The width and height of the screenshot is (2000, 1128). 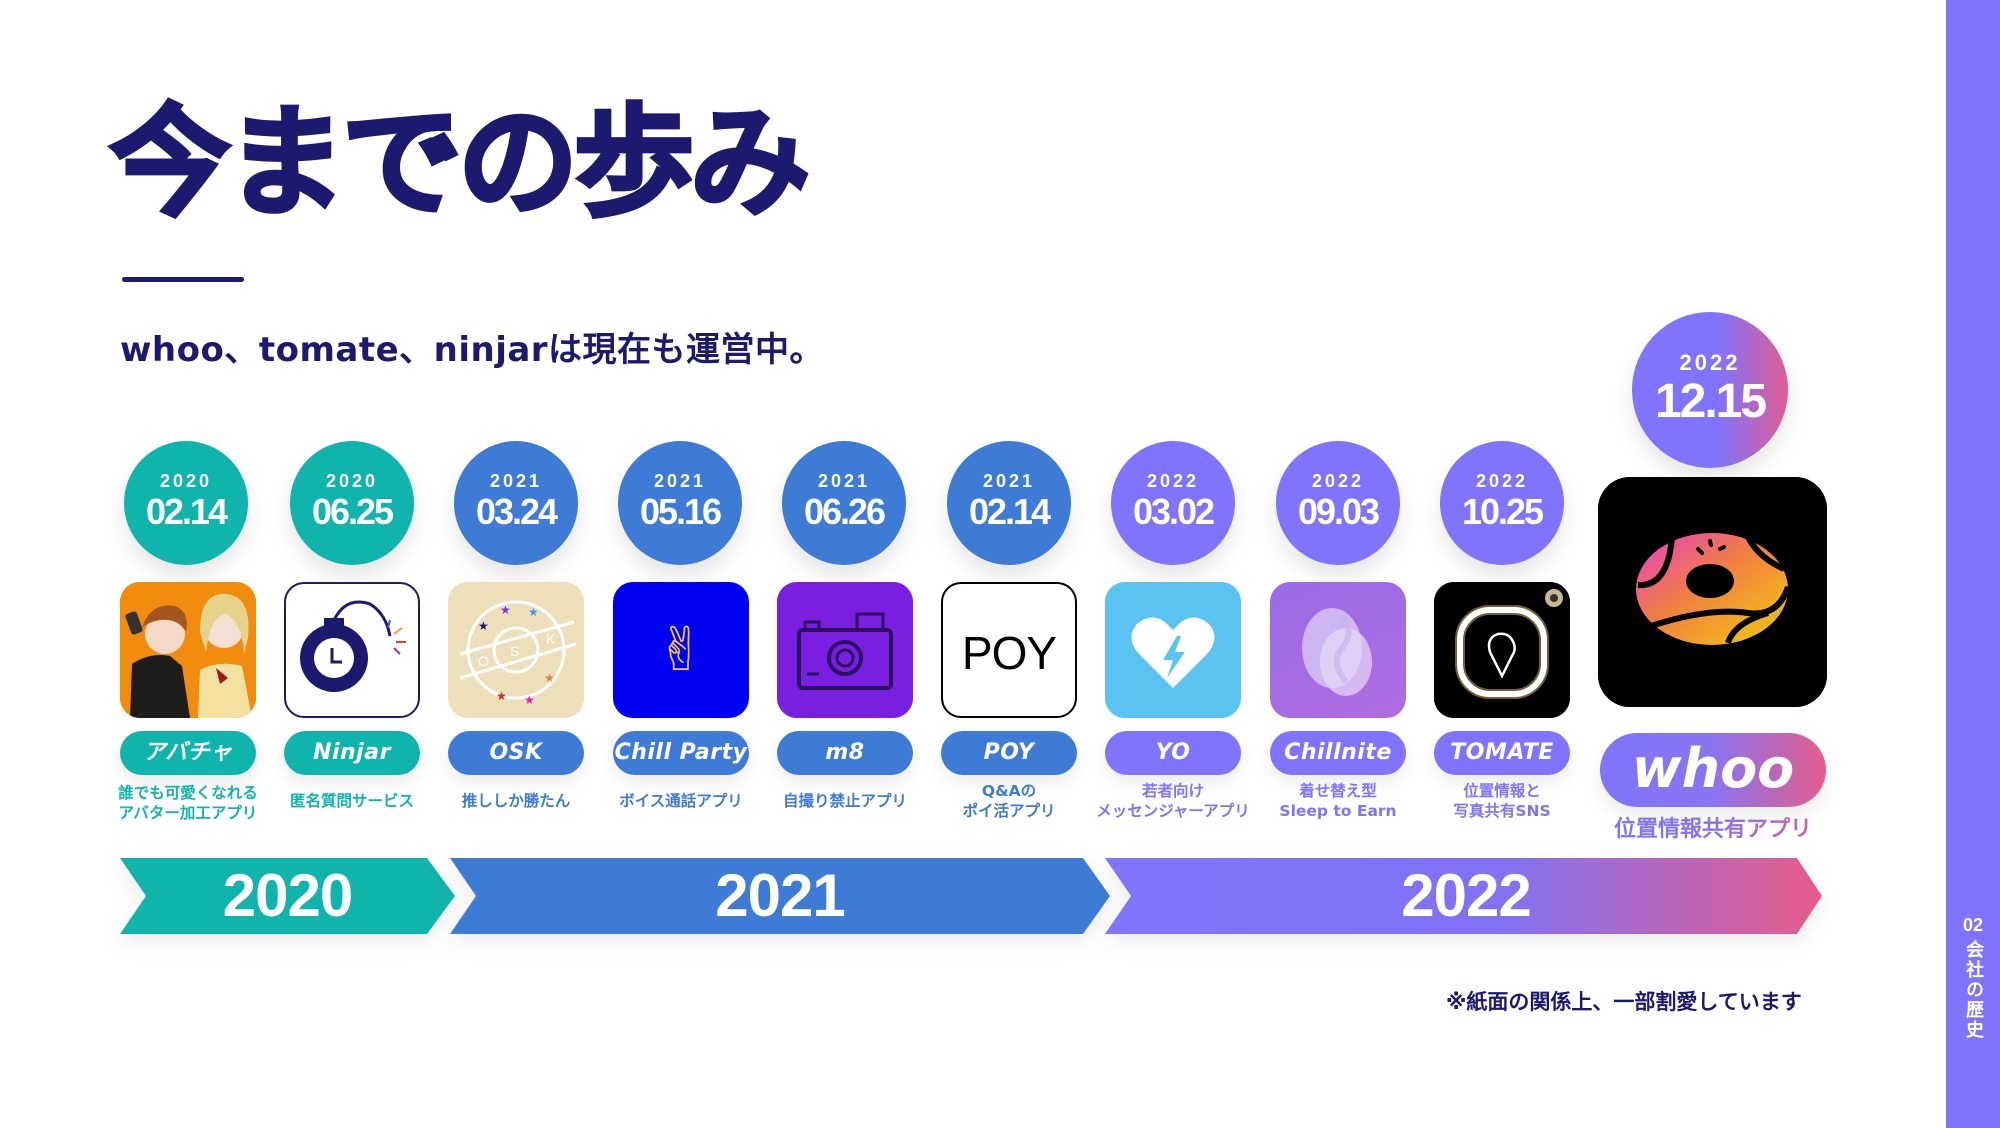 I want to click on victory-hand-glyph: ✌, so click(x=681, y=649).